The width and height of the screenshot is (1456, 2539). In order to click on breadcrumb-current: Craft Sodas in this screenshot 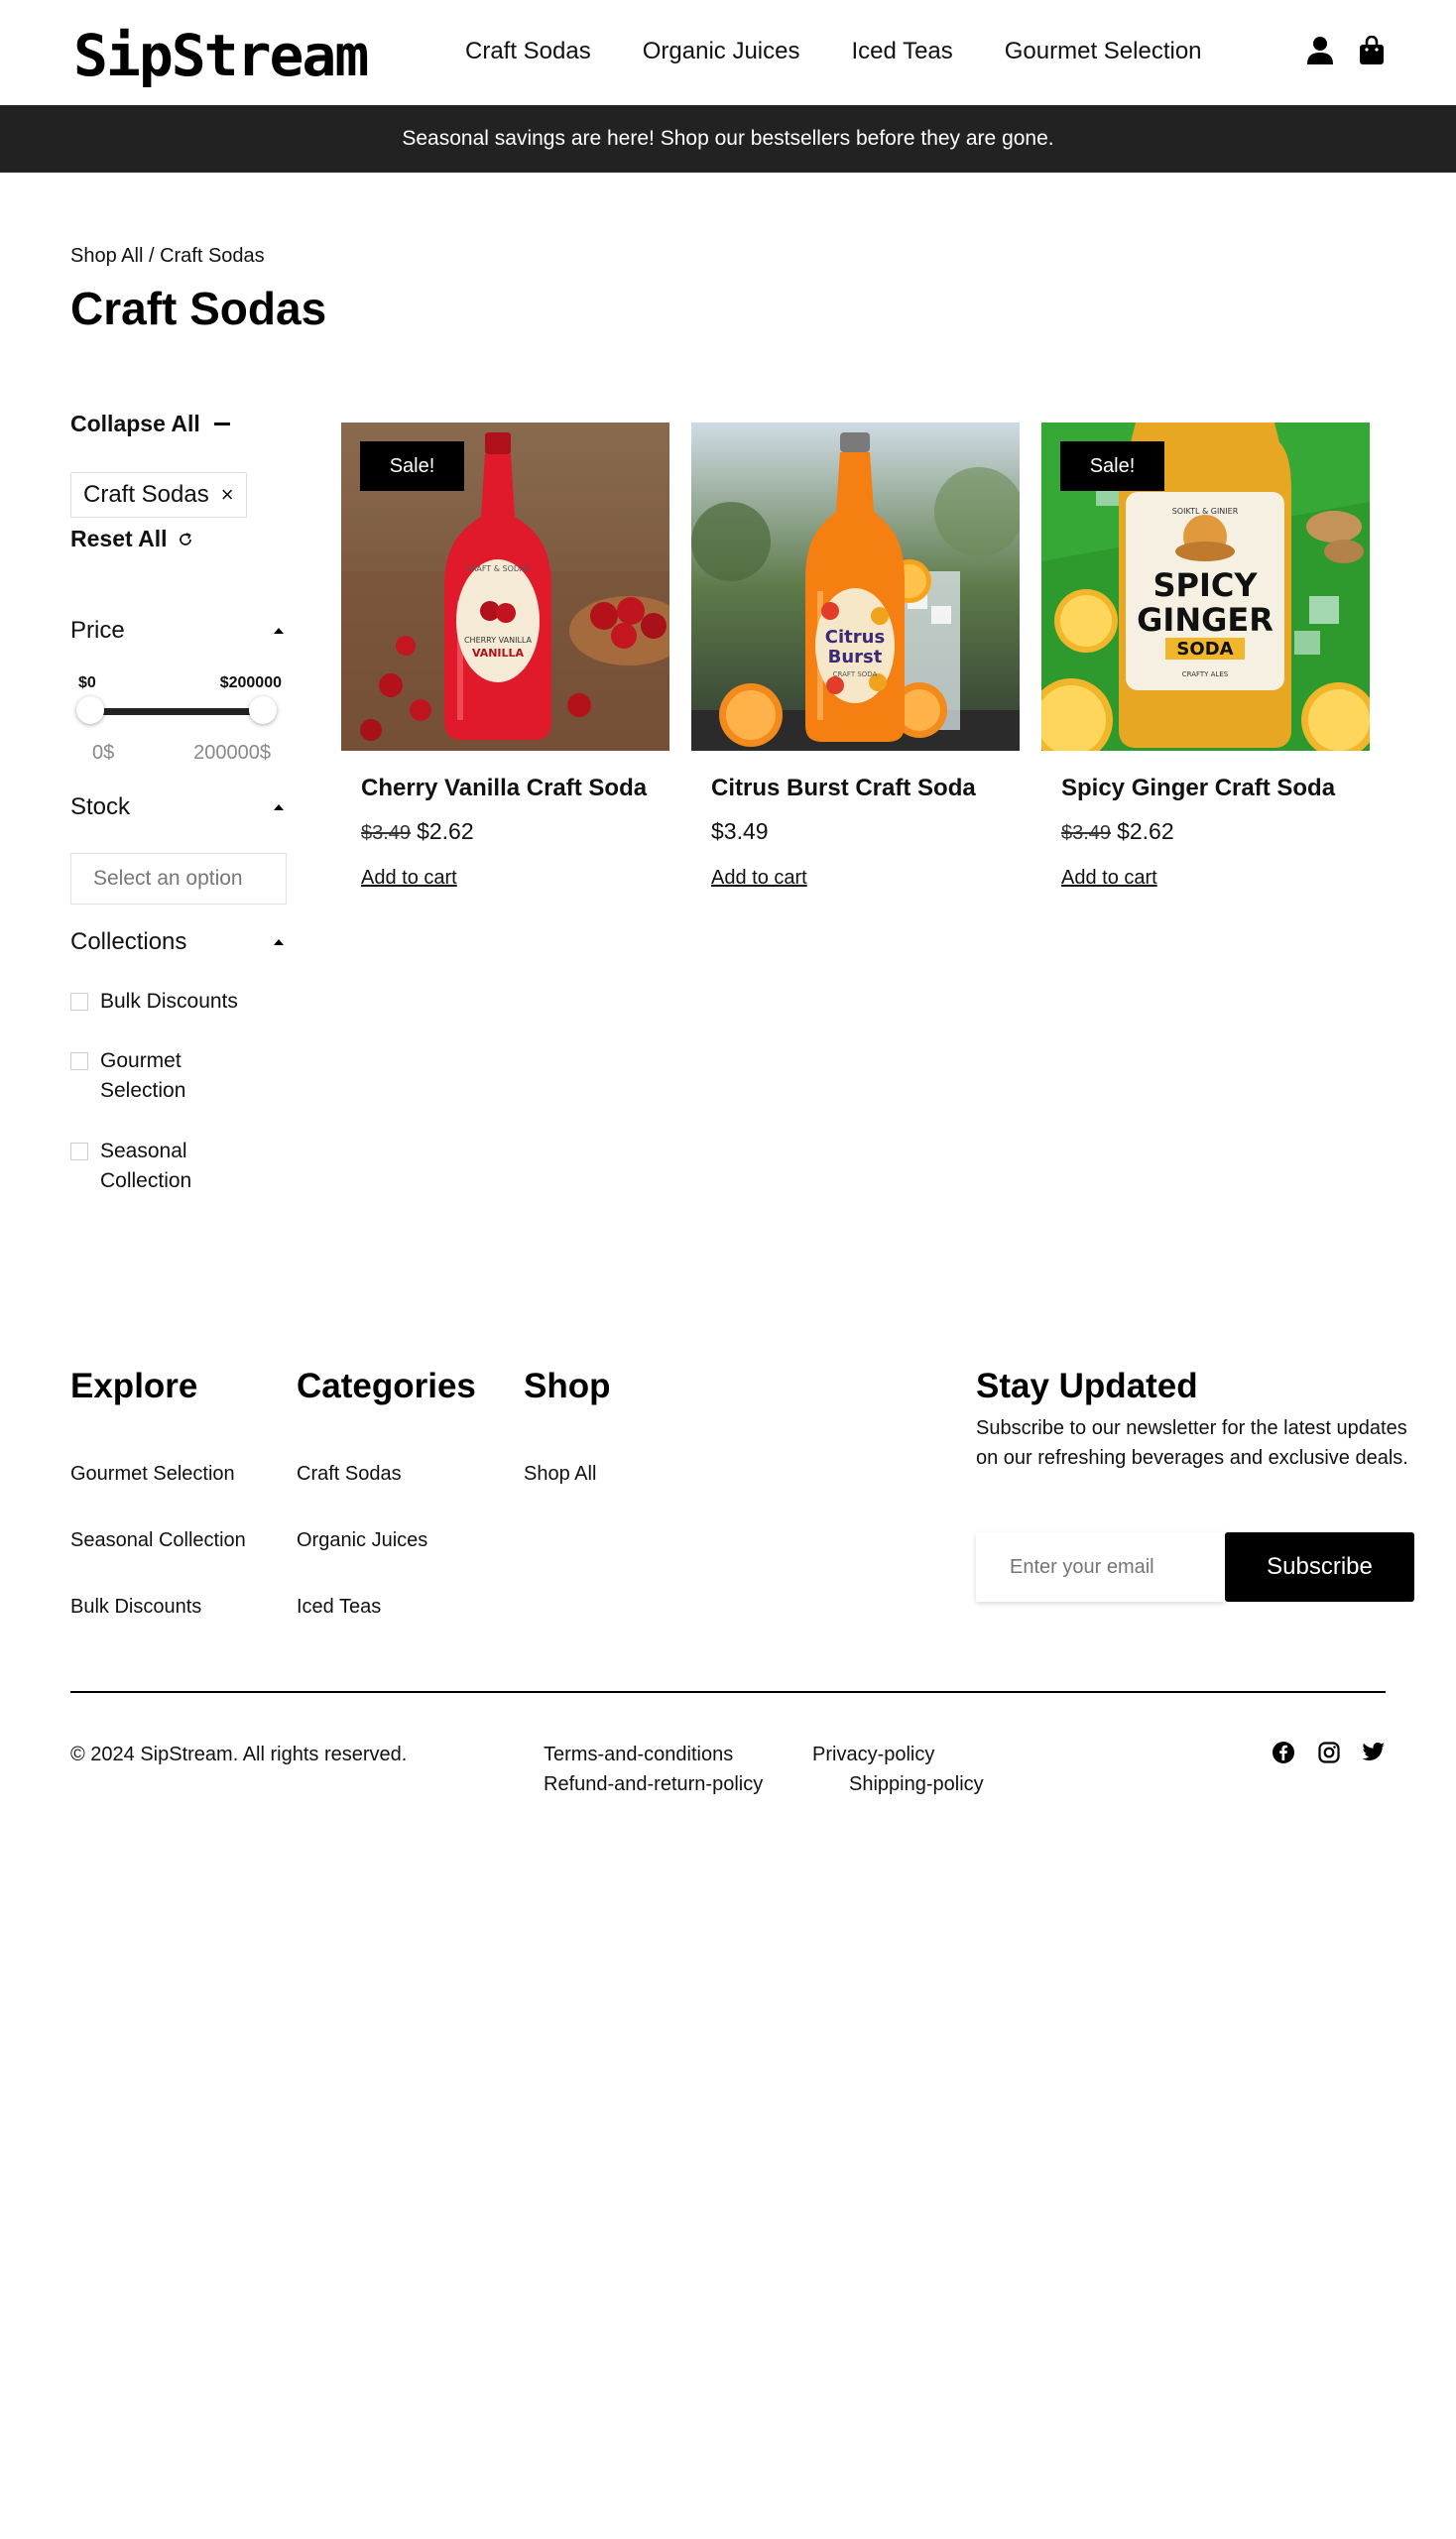, I will do `click(212, 256)`.